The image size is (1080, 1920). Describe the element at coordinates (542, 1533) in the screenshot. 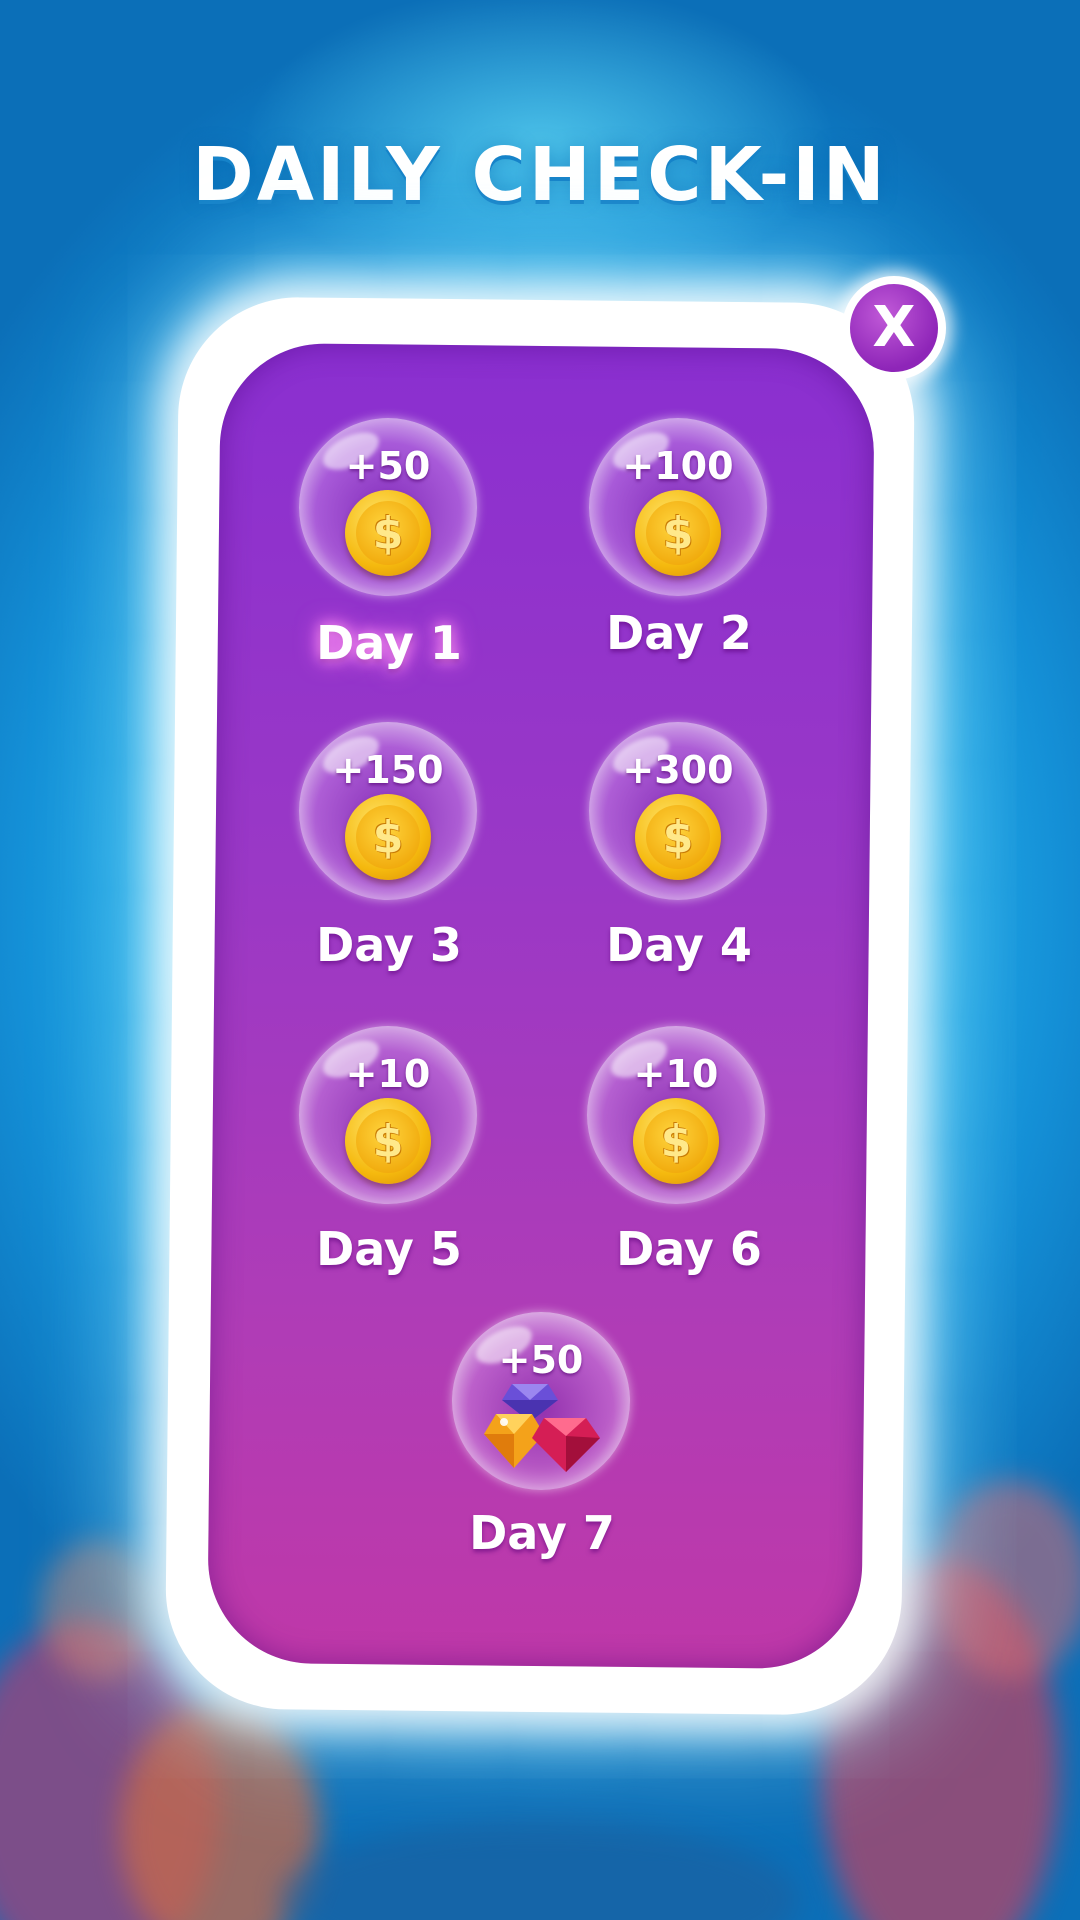

I see `day-label: Day 7` at that location.